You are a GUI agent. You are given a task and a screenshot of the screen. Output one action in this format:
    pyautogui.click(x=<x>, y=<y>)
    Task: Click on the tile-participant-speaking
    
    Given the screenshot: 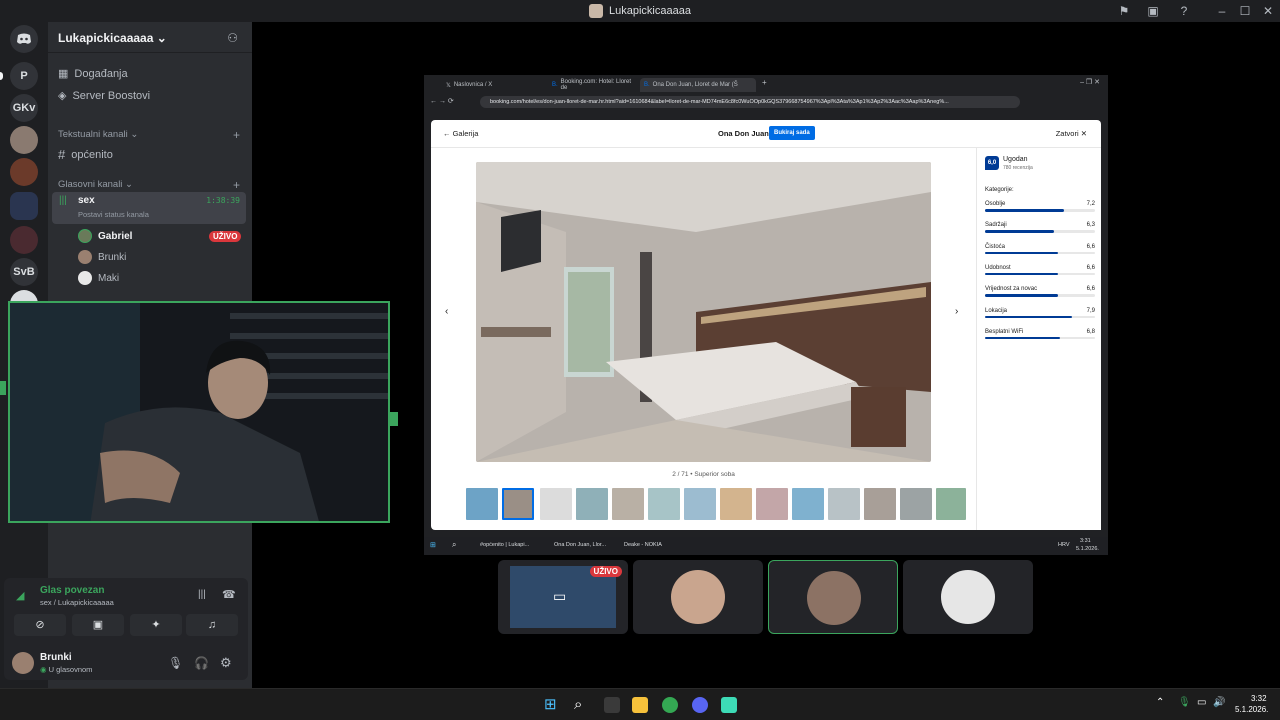 What is the action you would take?
    pyautogui.click(x=833, y=597)
    